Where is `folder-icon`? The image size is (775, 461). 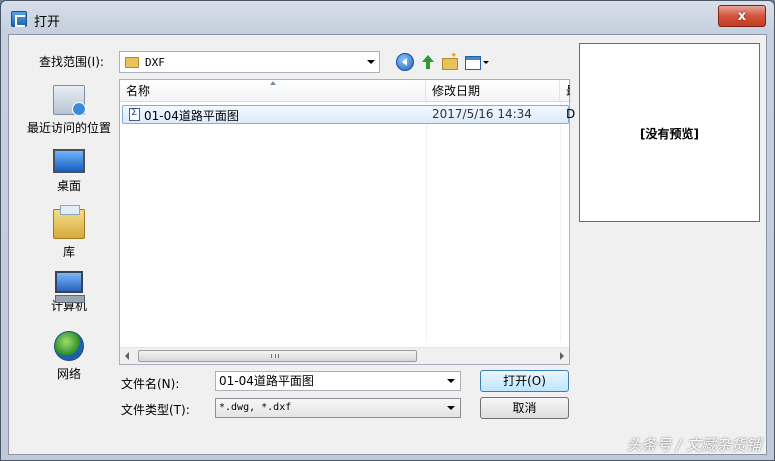 folder-icon is located at coordinates (132, 62).